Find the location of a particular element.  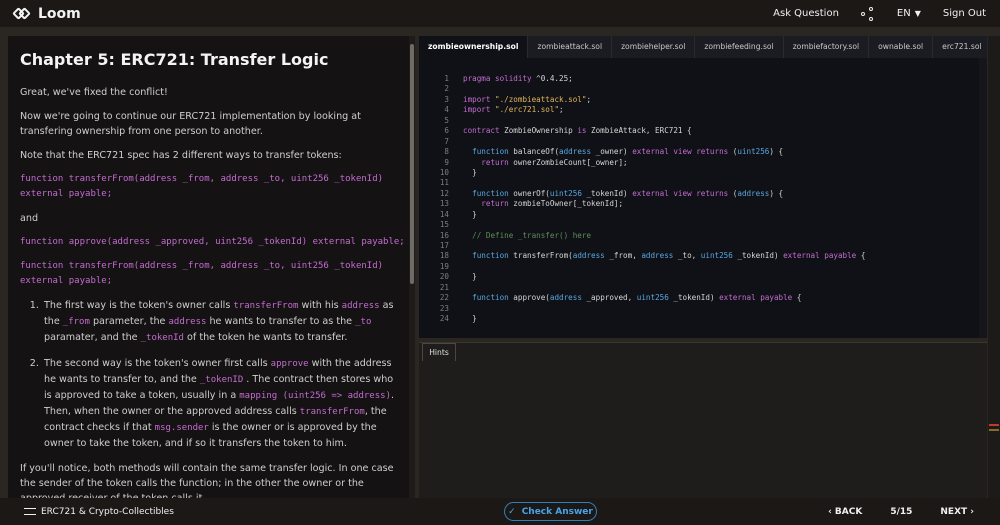

editor-scrollbar is located at coordinates (983, 198).